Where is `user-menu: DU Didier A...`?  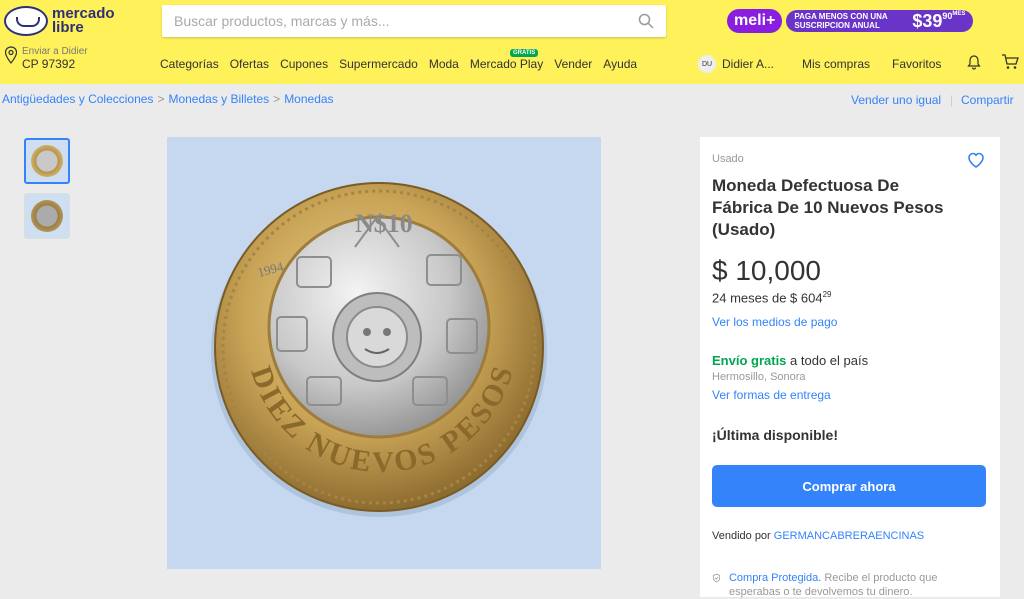
user-menu: DU Didier A... is located at coordinates (736, 64).